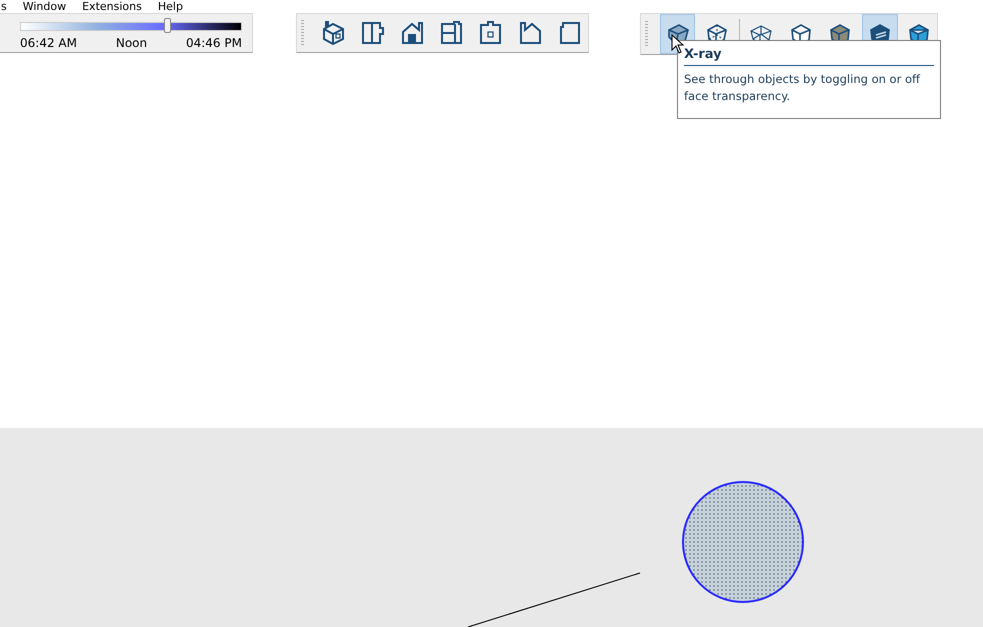 This screenshot has height=627, width=983. I want to click on top-view-icon, so click(373, 33).